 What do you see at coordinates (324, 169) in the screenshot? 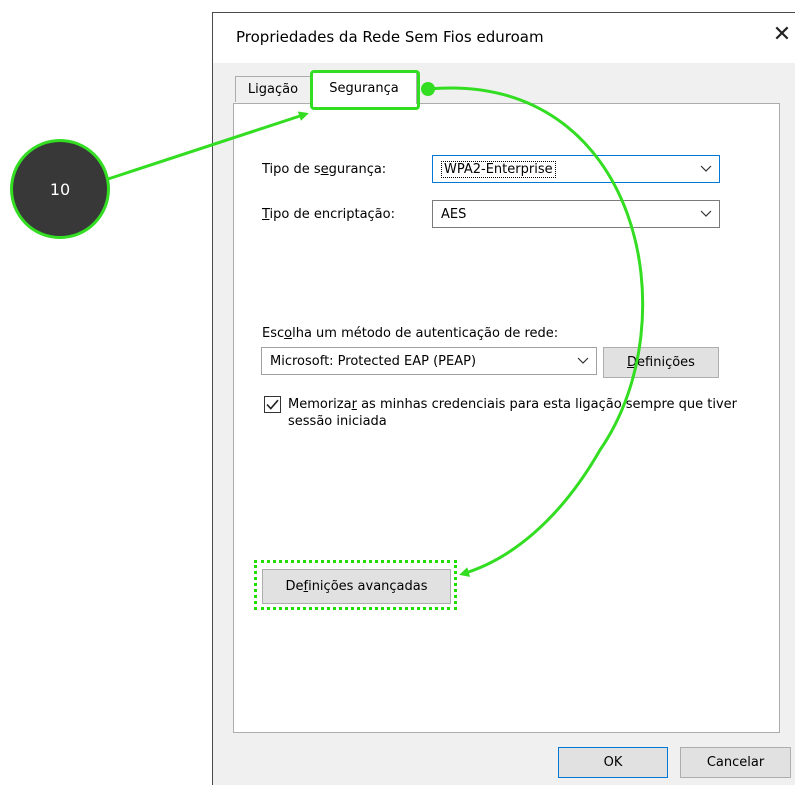
I see `security-type-label: Tipo de segurança:` at bounding box center [324, 169].